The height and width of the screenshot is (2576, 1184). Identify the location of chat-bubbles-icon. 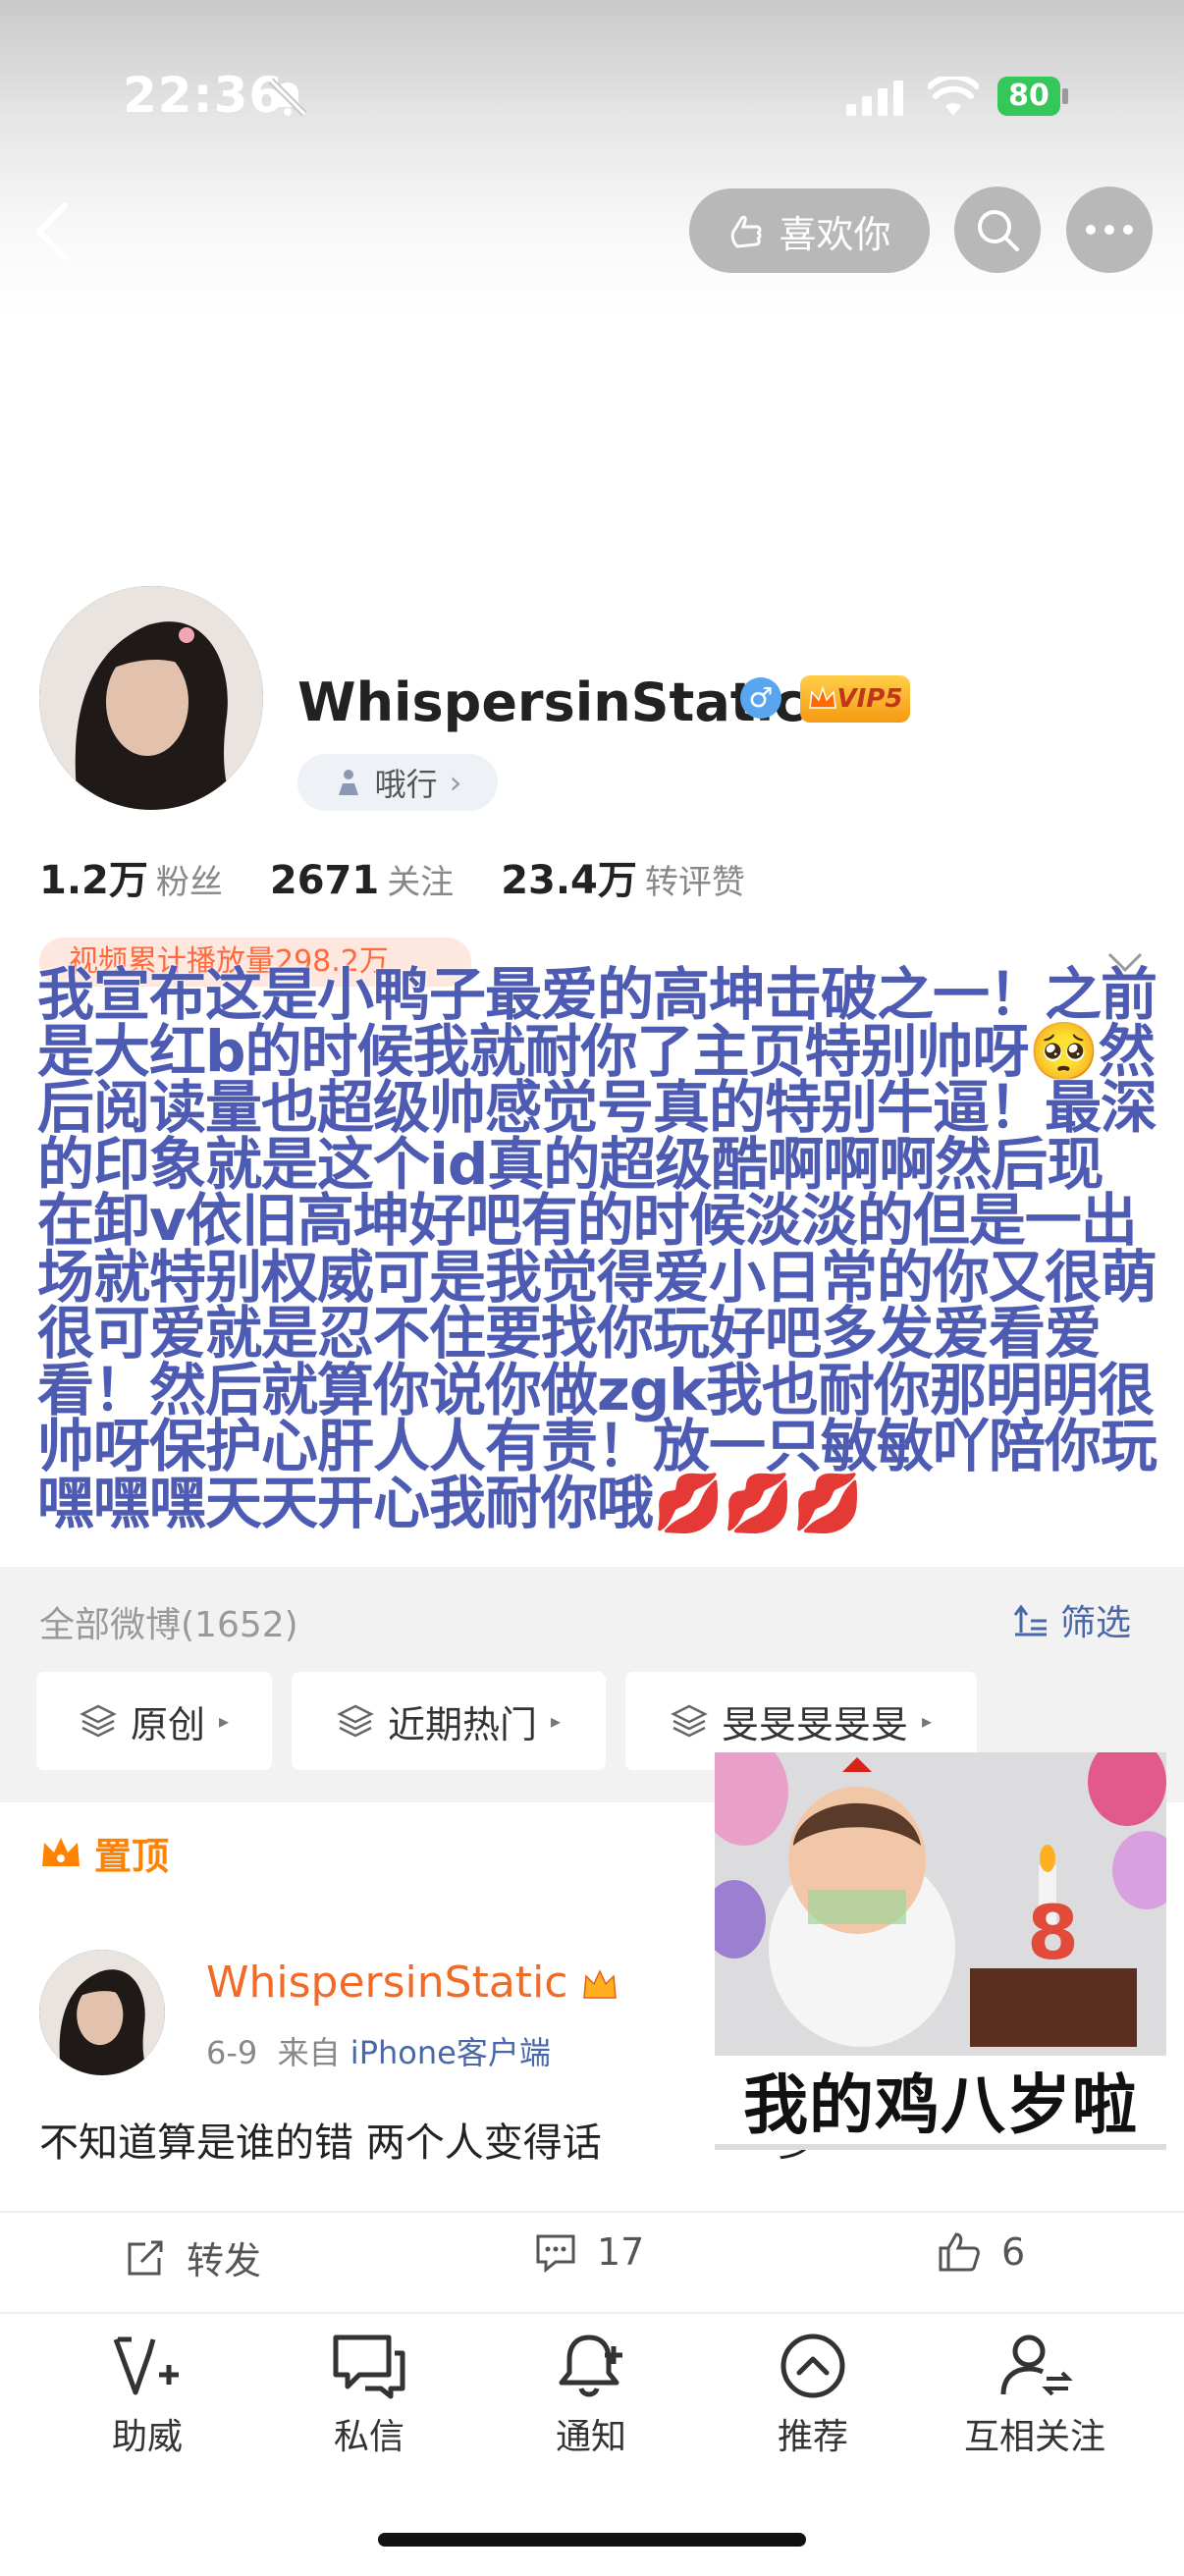
(369, 2366).